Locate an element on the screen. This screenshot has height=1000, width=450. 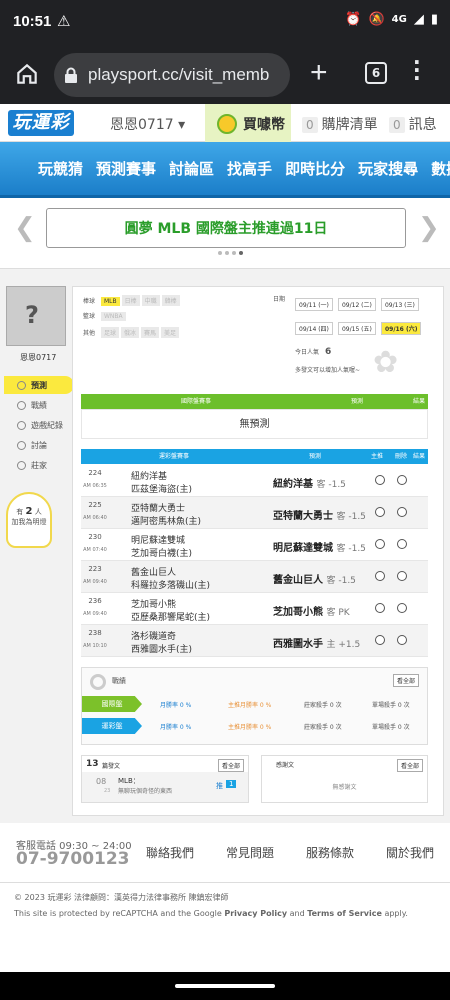
nav-item: 找高手 is located at coordinates (249, 168).